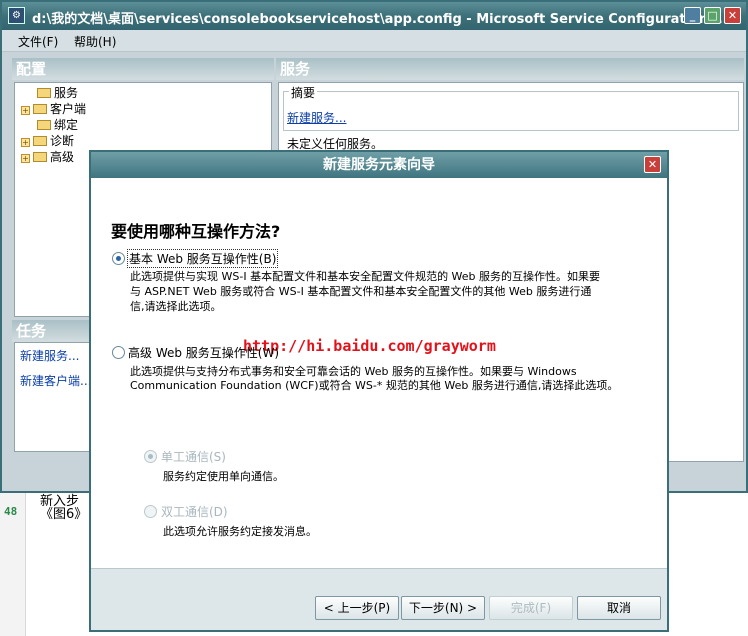  What do you see at coordinates (16, 15) in the screenshot?
I see `app-icon: ⚙` at bounding box center [16, 15].